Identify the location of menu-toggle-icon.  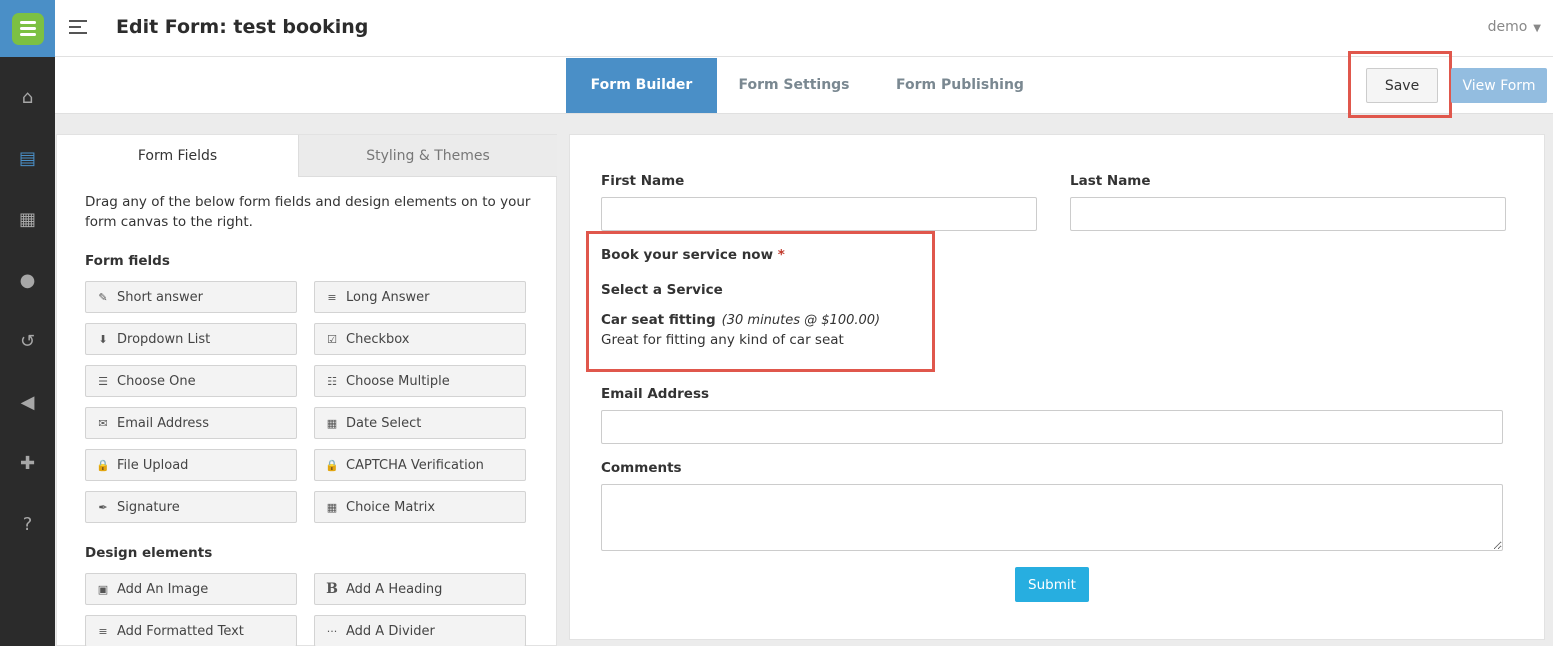
(78, 27).